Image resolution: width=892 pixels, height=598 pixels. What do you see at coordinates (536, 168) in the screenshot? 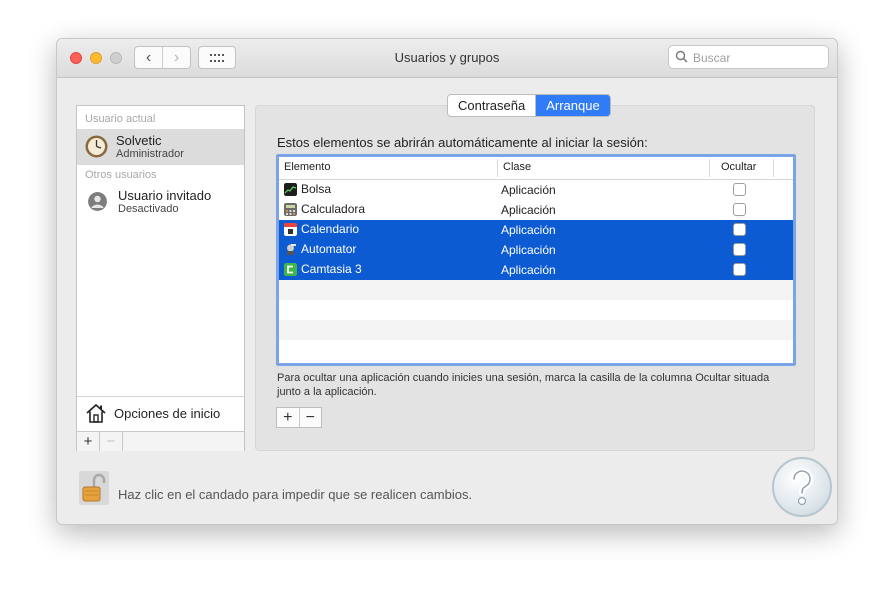
I see `table-header: Elemento Clase Ocultar` at bounding box center [536, 168].